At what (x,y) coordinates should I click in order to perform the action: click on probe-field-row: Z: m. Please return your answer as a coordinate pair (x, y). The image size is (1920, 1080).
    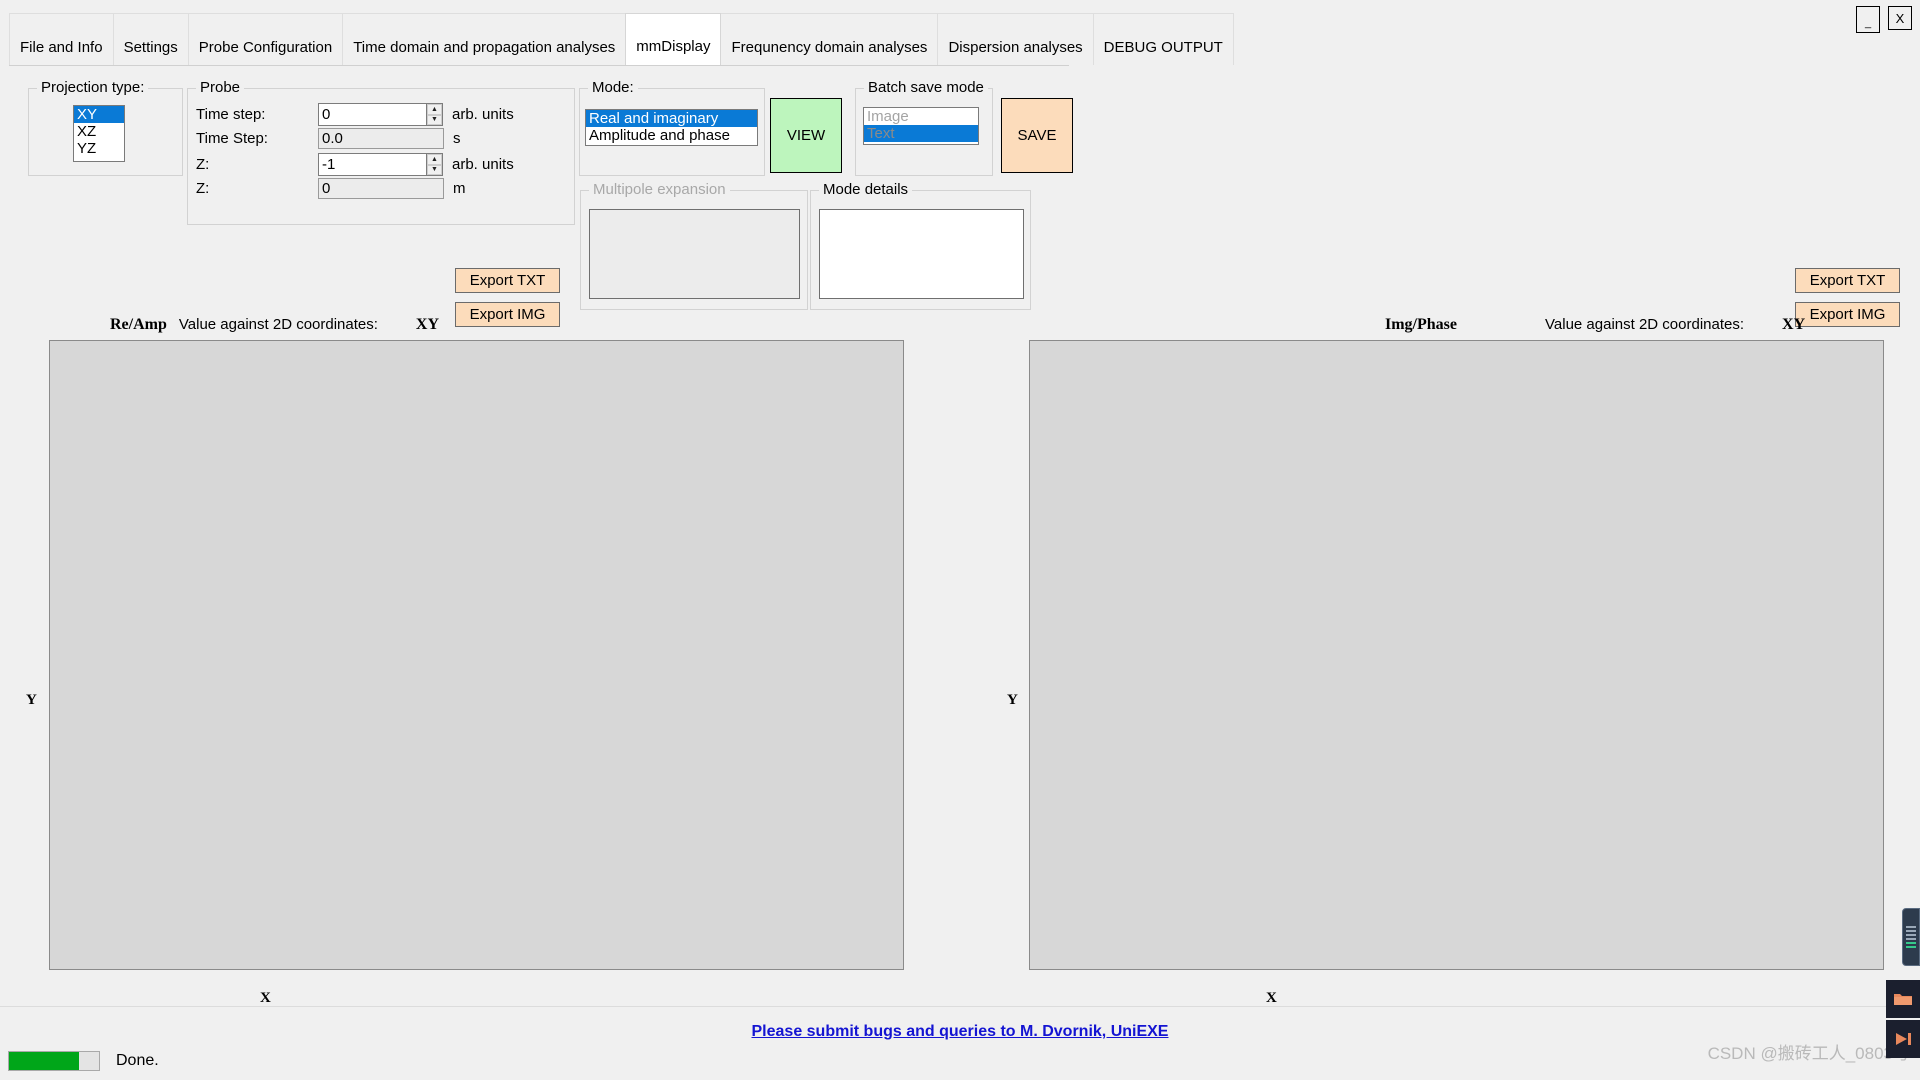
    Looking at the image, I should click on (331, 188).